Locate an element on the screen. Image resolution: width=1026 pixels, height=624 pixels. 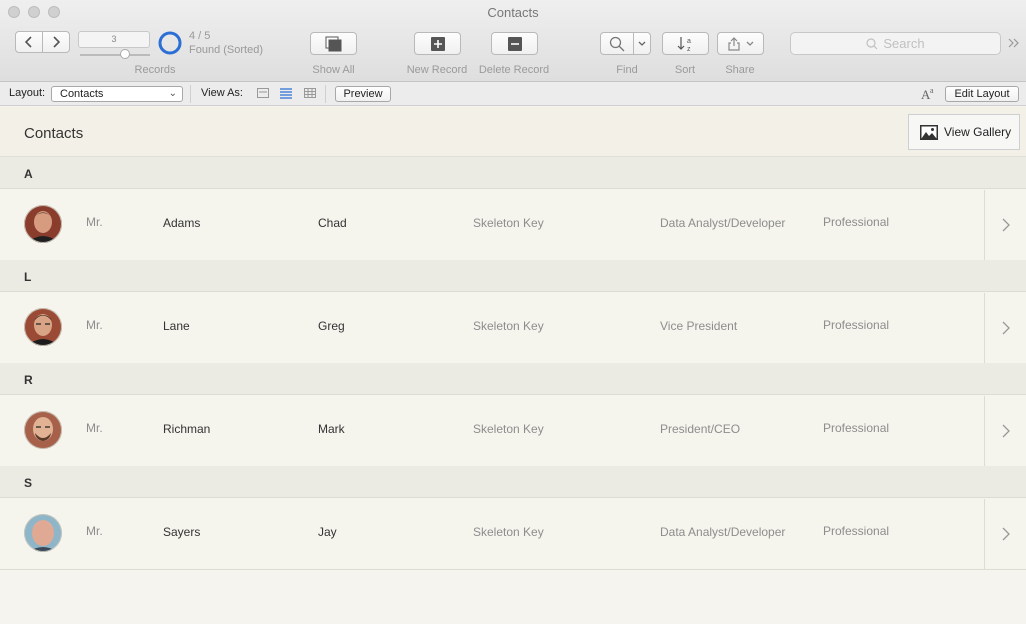
group-header-s: S is located at coordinates (513, 482).